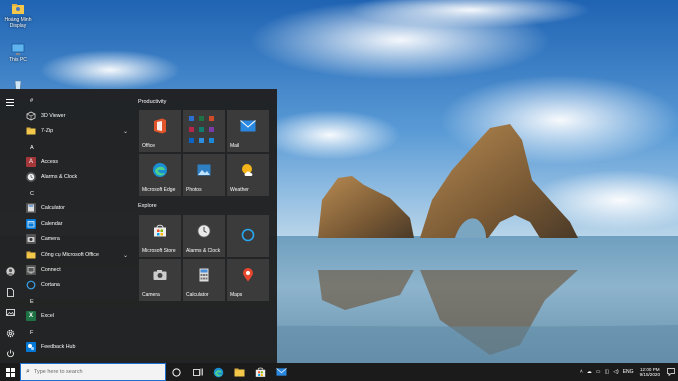 The image size is (678, 381). What do you see at coordinates (31, 270) in the screenshot?
I see `connect-icon` at bounding box center [31, 270].